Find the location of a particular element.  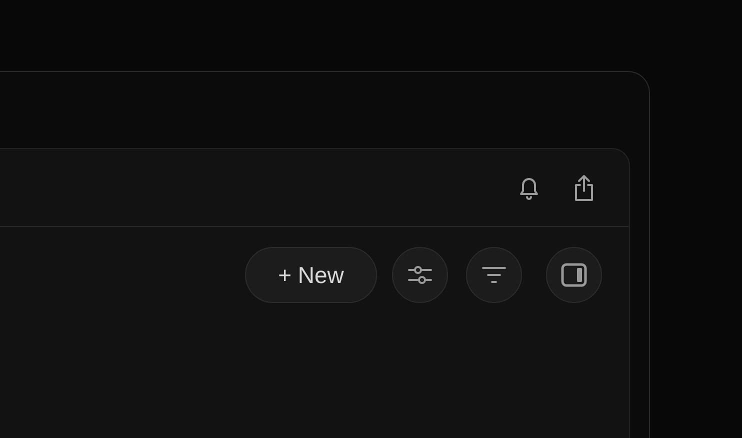

sidebar-icon is located at coordinates (574, 275).